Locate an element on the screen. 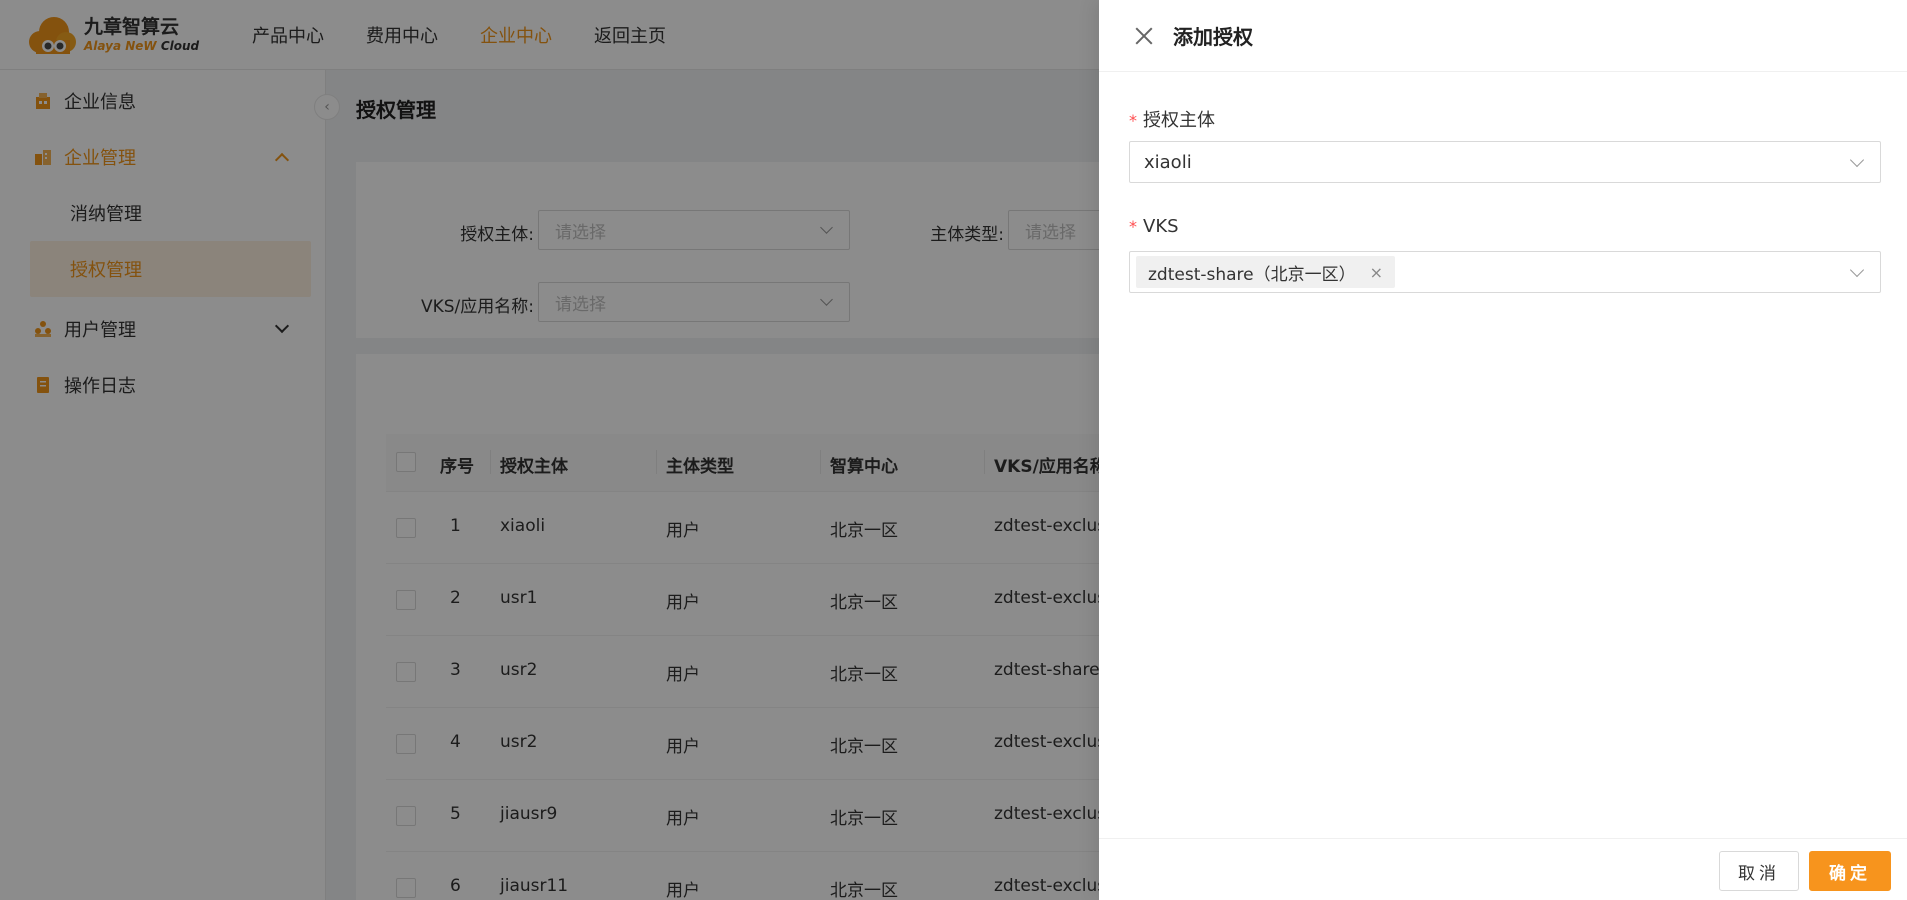  drawer-footer: 取消 确定 is located at coordinates (1503, 869).